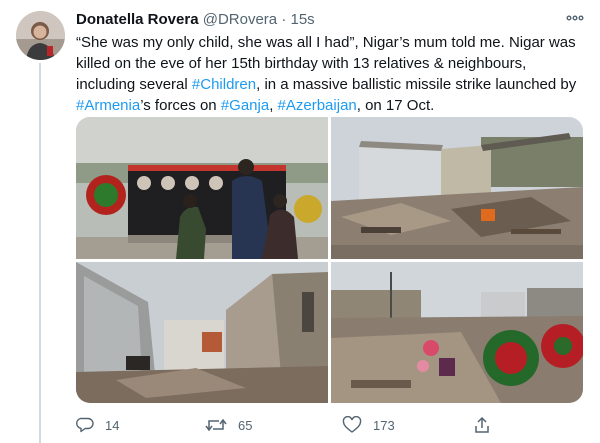 This screenshot has width=600, height=443. Describe the element at coordinates (216, 425) in the screenshot. I see `retweet-icon` at that location.